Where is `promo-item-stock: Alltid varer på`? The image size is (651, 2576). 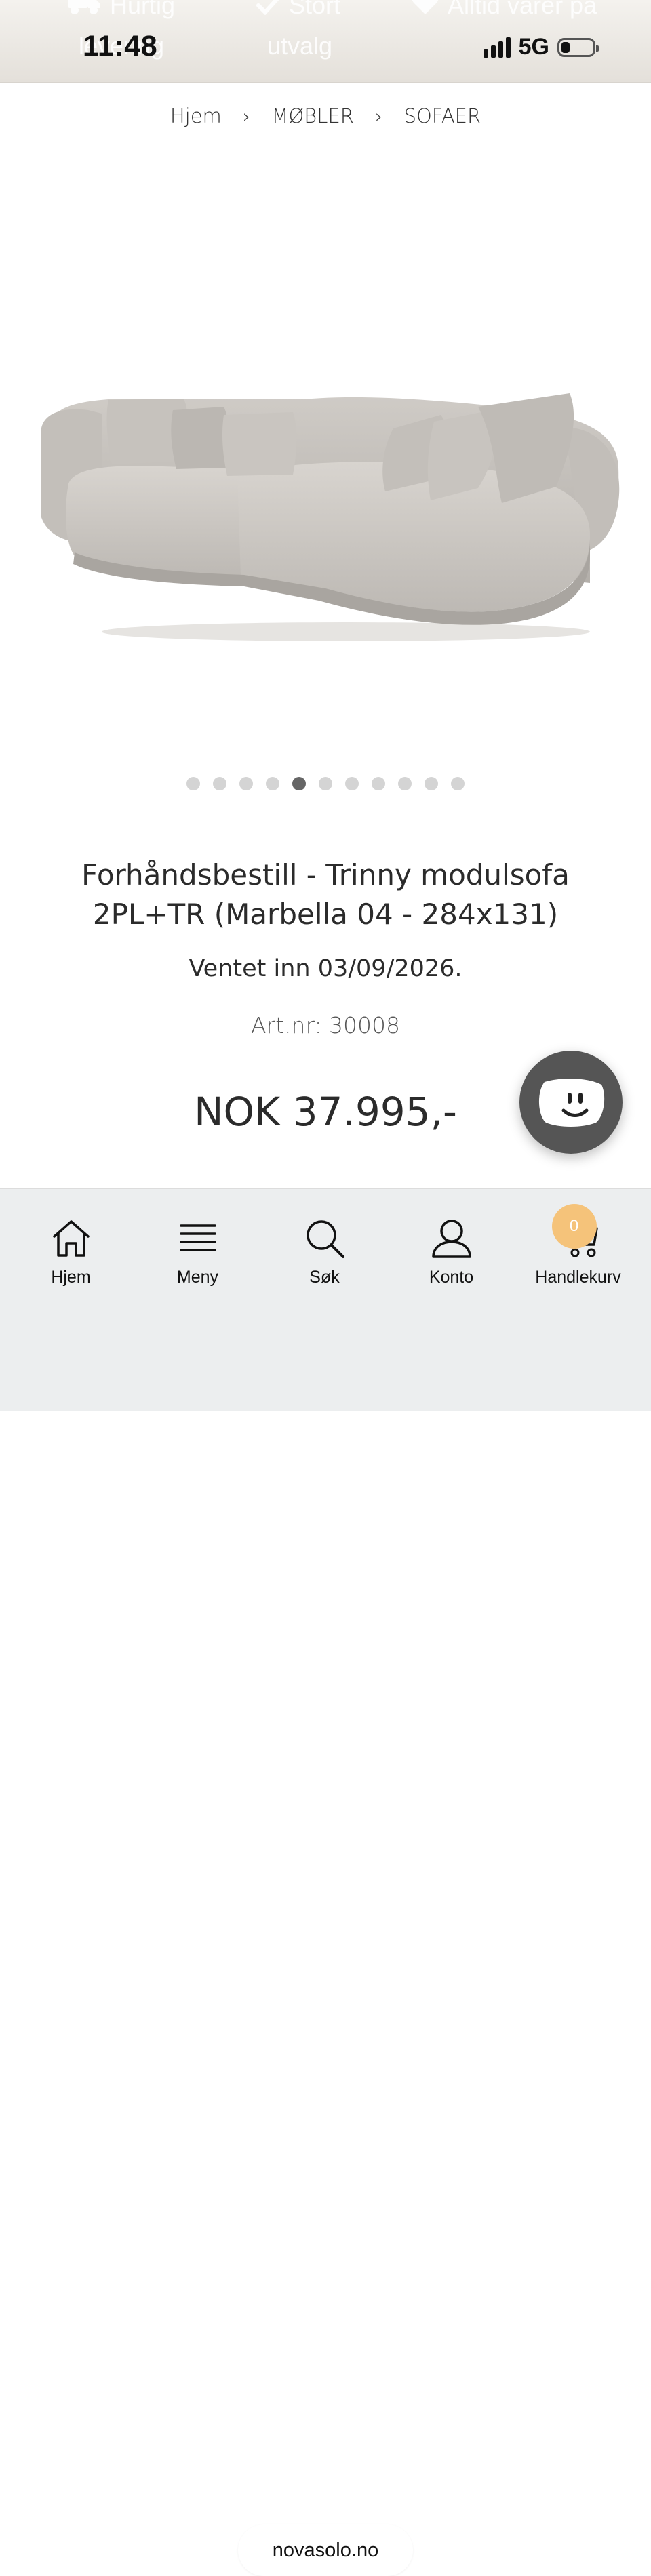 promo-item-stock: Alltid varer på is located at coordinates (504, 11).